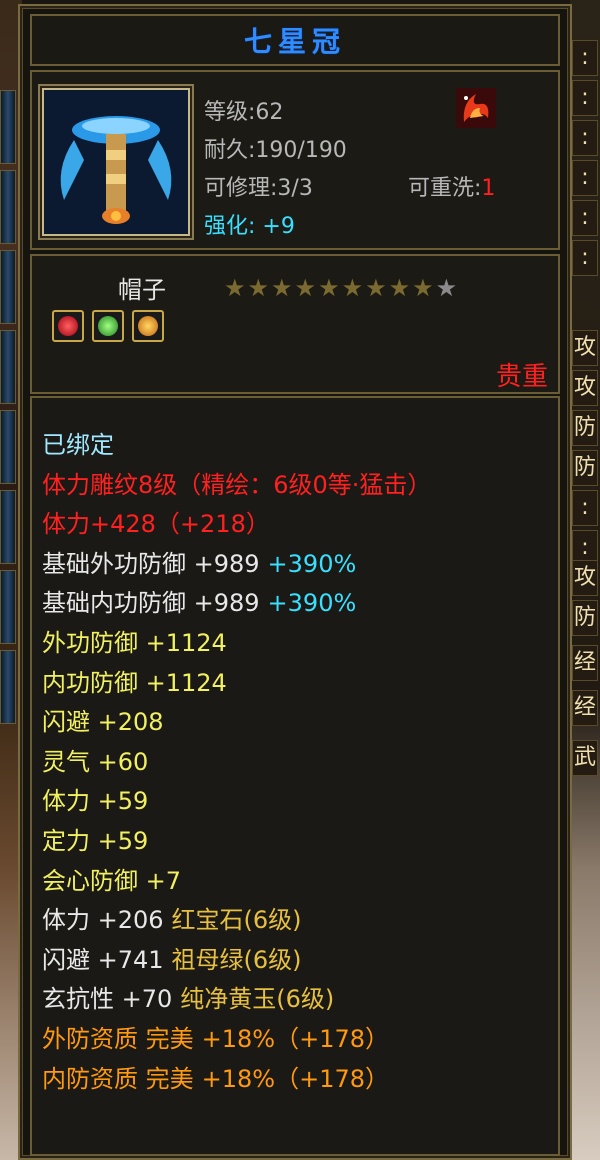 The height and width of the screenshot is (1160, 600). What do you see at coordinates (103, 959) in the screenshot?
I see `stat-text: 闪避 +741` at bounding box center [103, 959].